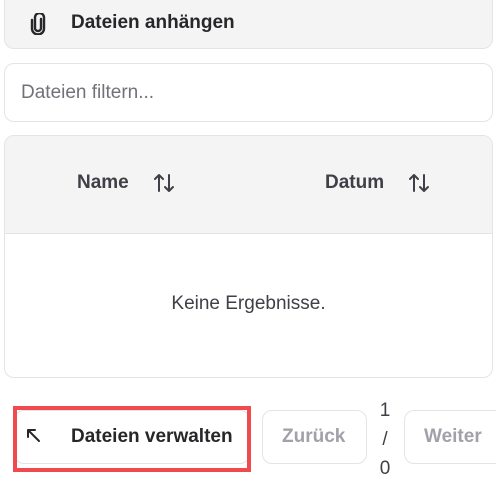  I want to click on column-header-name-label: Name, so click(103, 182).